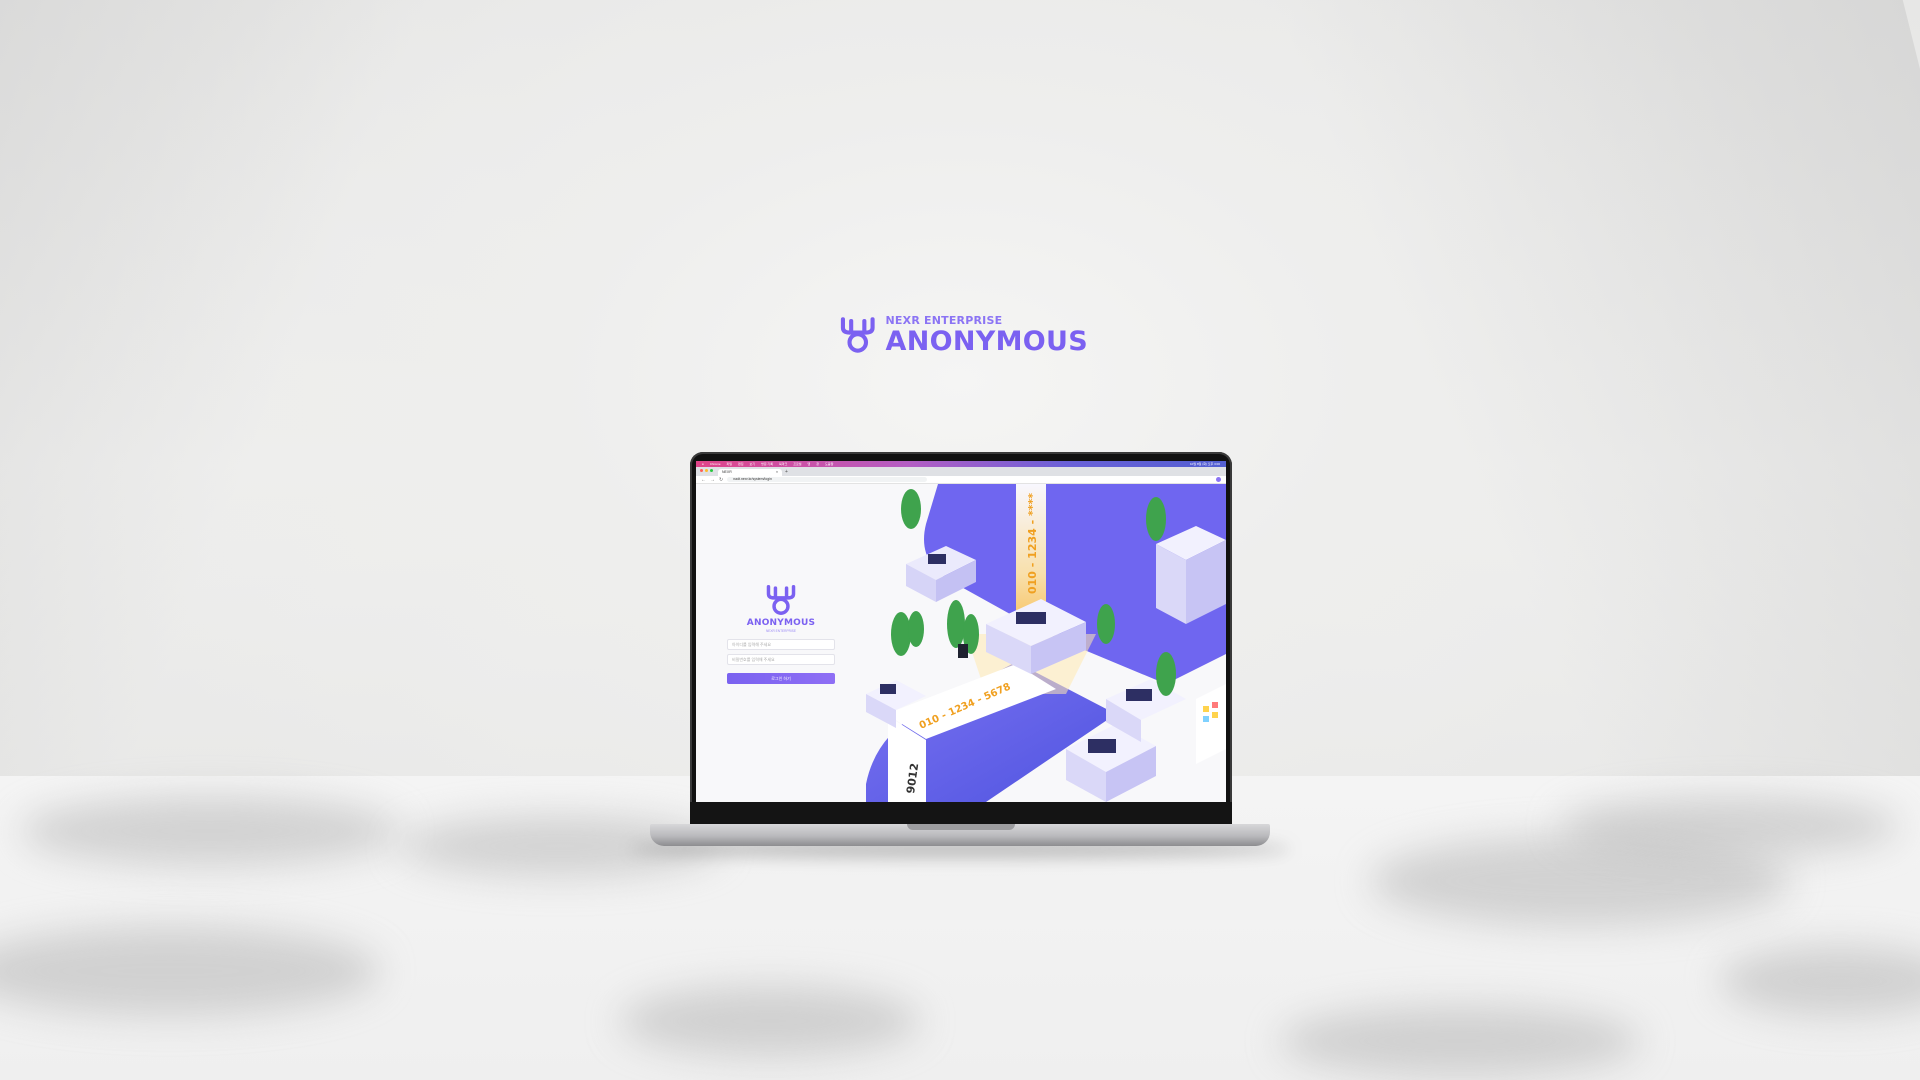 The image size is (1920, 1080). Describe the element at coordinates (963, 651) in the screenshot. I see `plant-pot` at that location.